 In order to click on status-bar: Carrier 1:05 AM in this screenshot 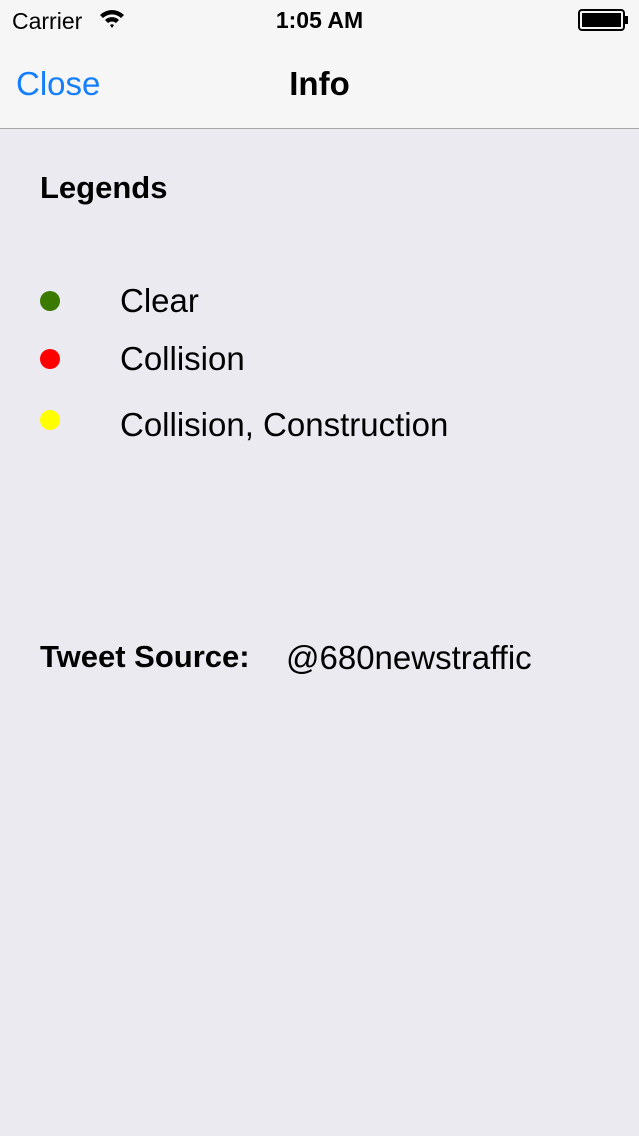, I will do `click(319, 20)`.